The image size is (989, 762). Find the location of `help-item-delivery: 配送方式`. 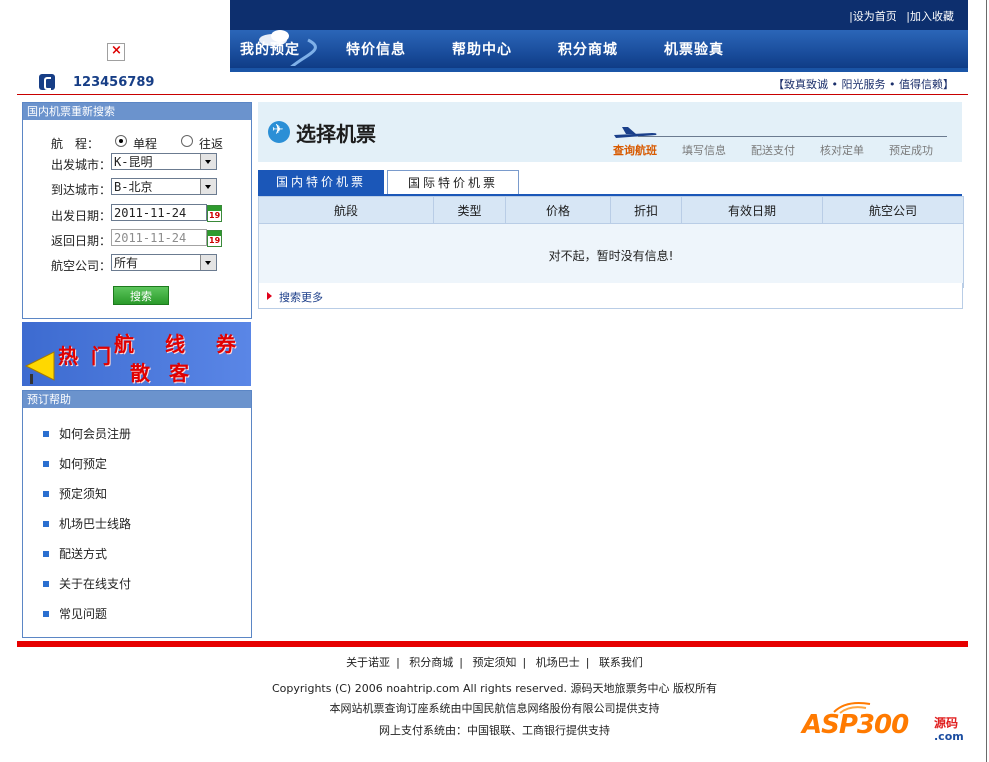

help-item-delivery: 配送方式 is located at coordinates (137, 554).